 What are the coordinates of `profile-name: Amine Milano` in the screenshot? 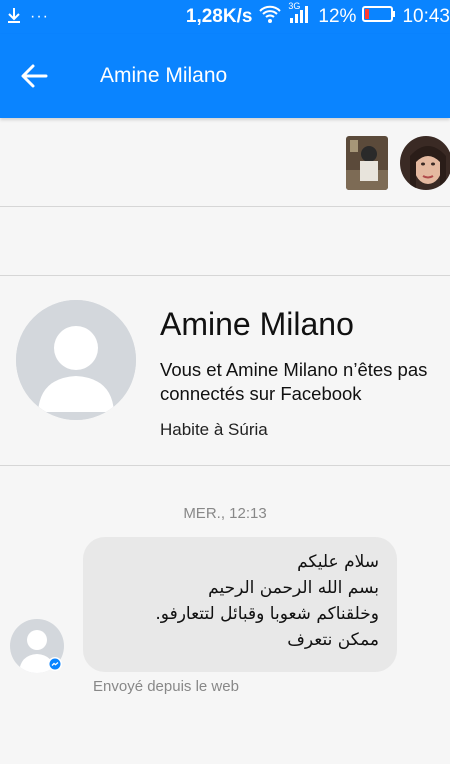 It's located at (257, 324).